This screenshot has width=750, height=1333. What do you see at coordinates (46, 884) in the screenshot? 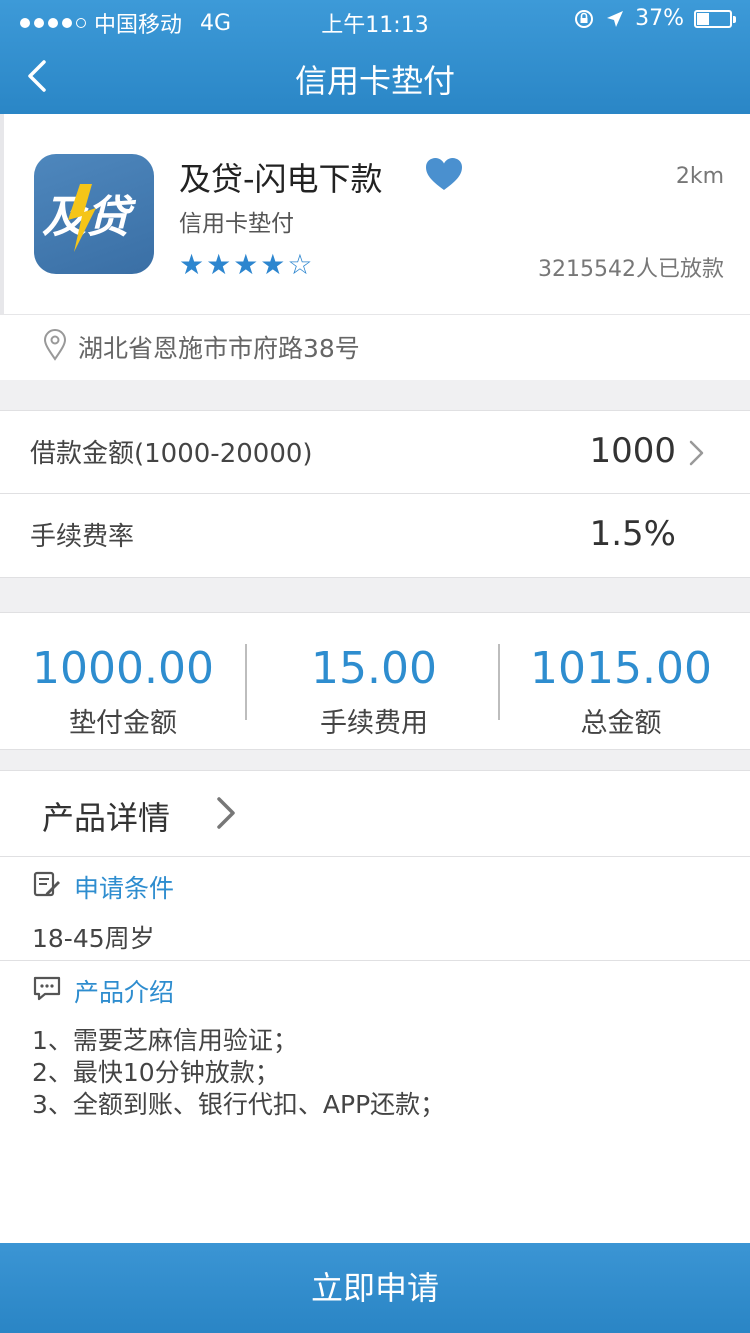
I see `edit-note-icon` at bounding box center [46, 884].